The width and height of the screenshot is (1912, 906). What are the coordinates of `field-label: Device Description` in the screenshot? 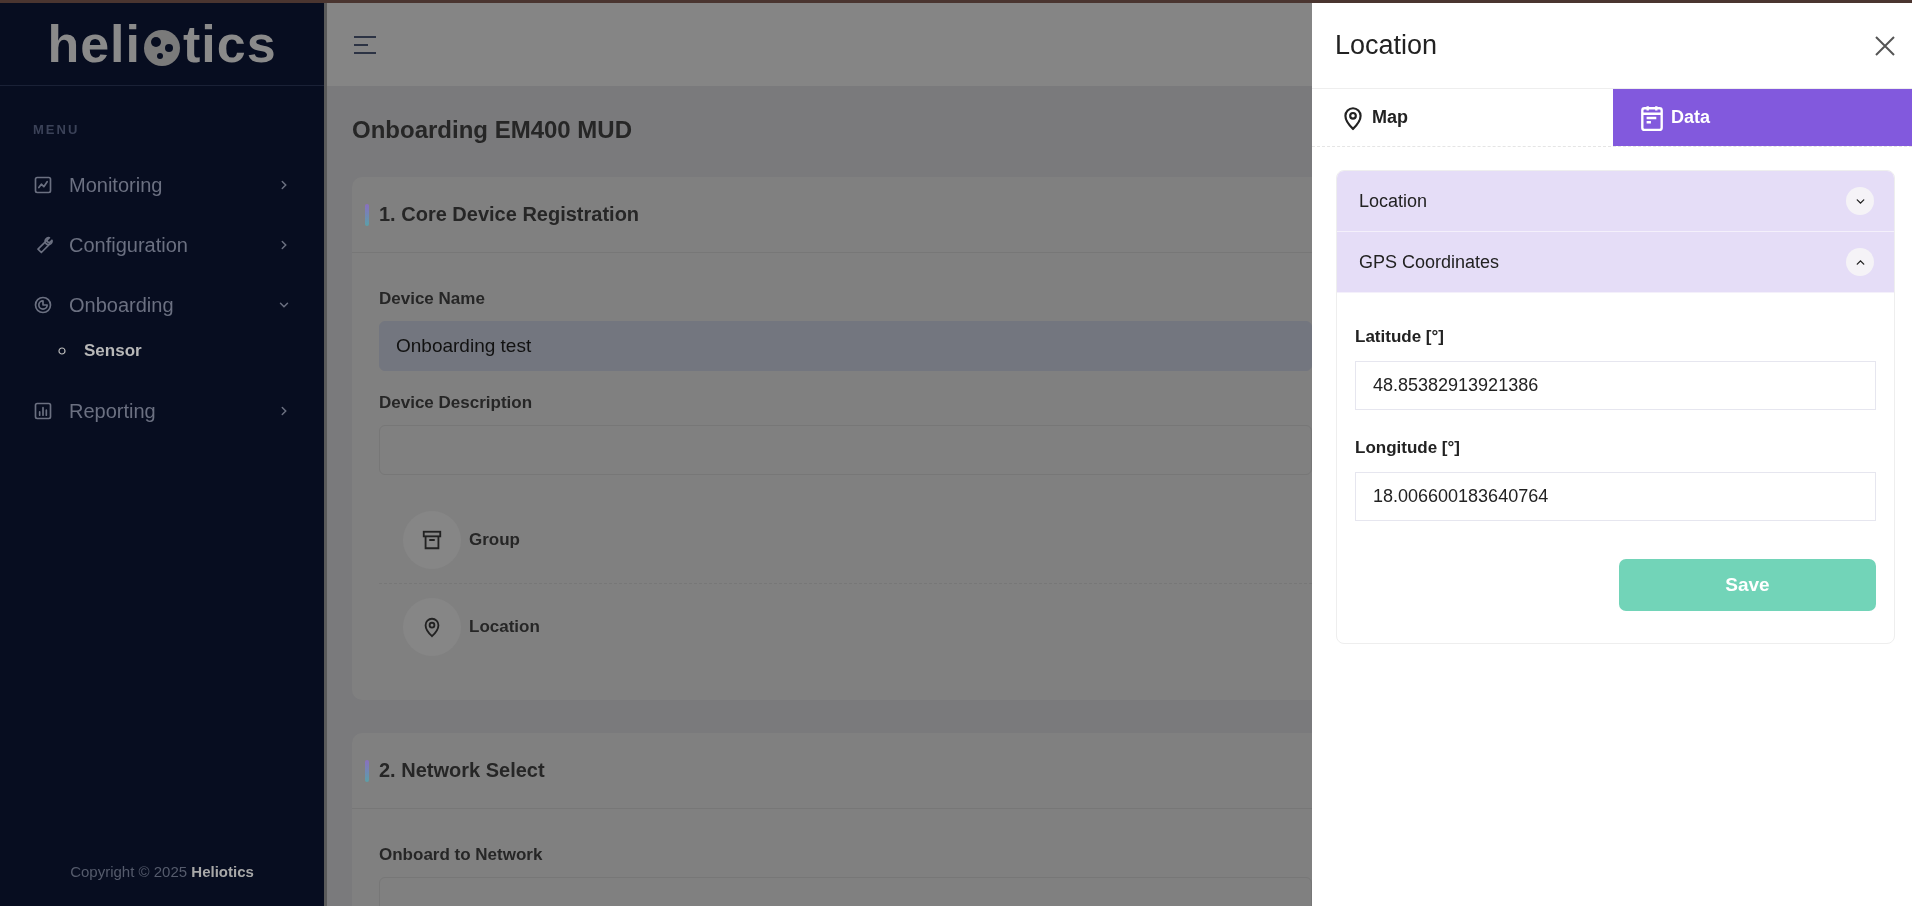 It's located at (456, 403).